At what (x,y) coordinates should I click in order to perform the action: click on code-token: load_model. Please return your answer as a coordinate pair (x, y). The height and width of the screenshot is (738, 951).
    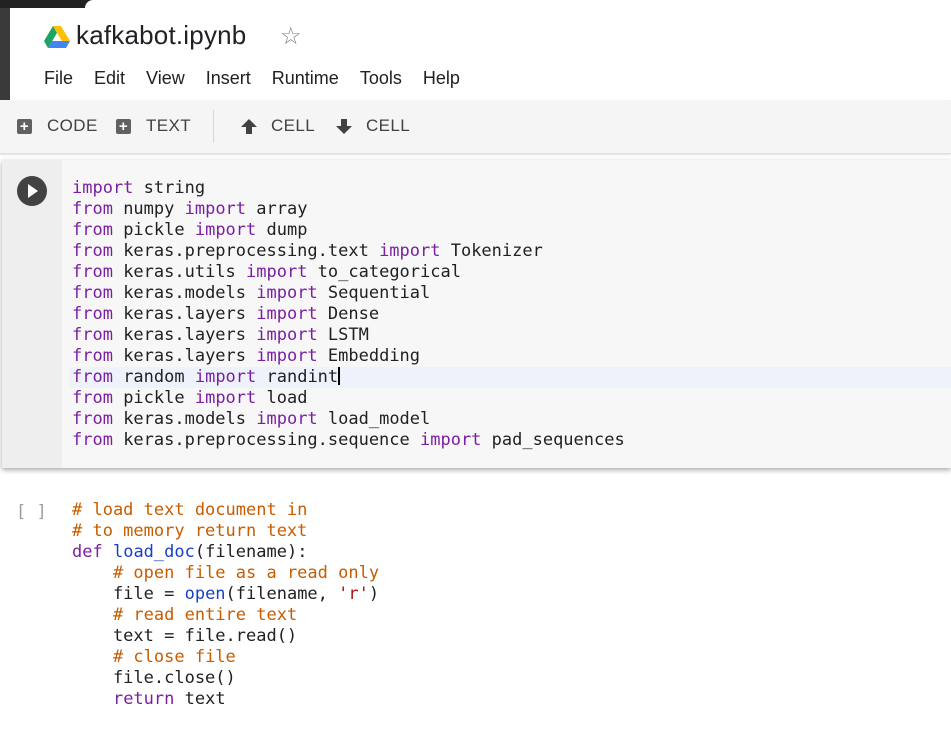
    Looking at the image, I should click on (374, 419).